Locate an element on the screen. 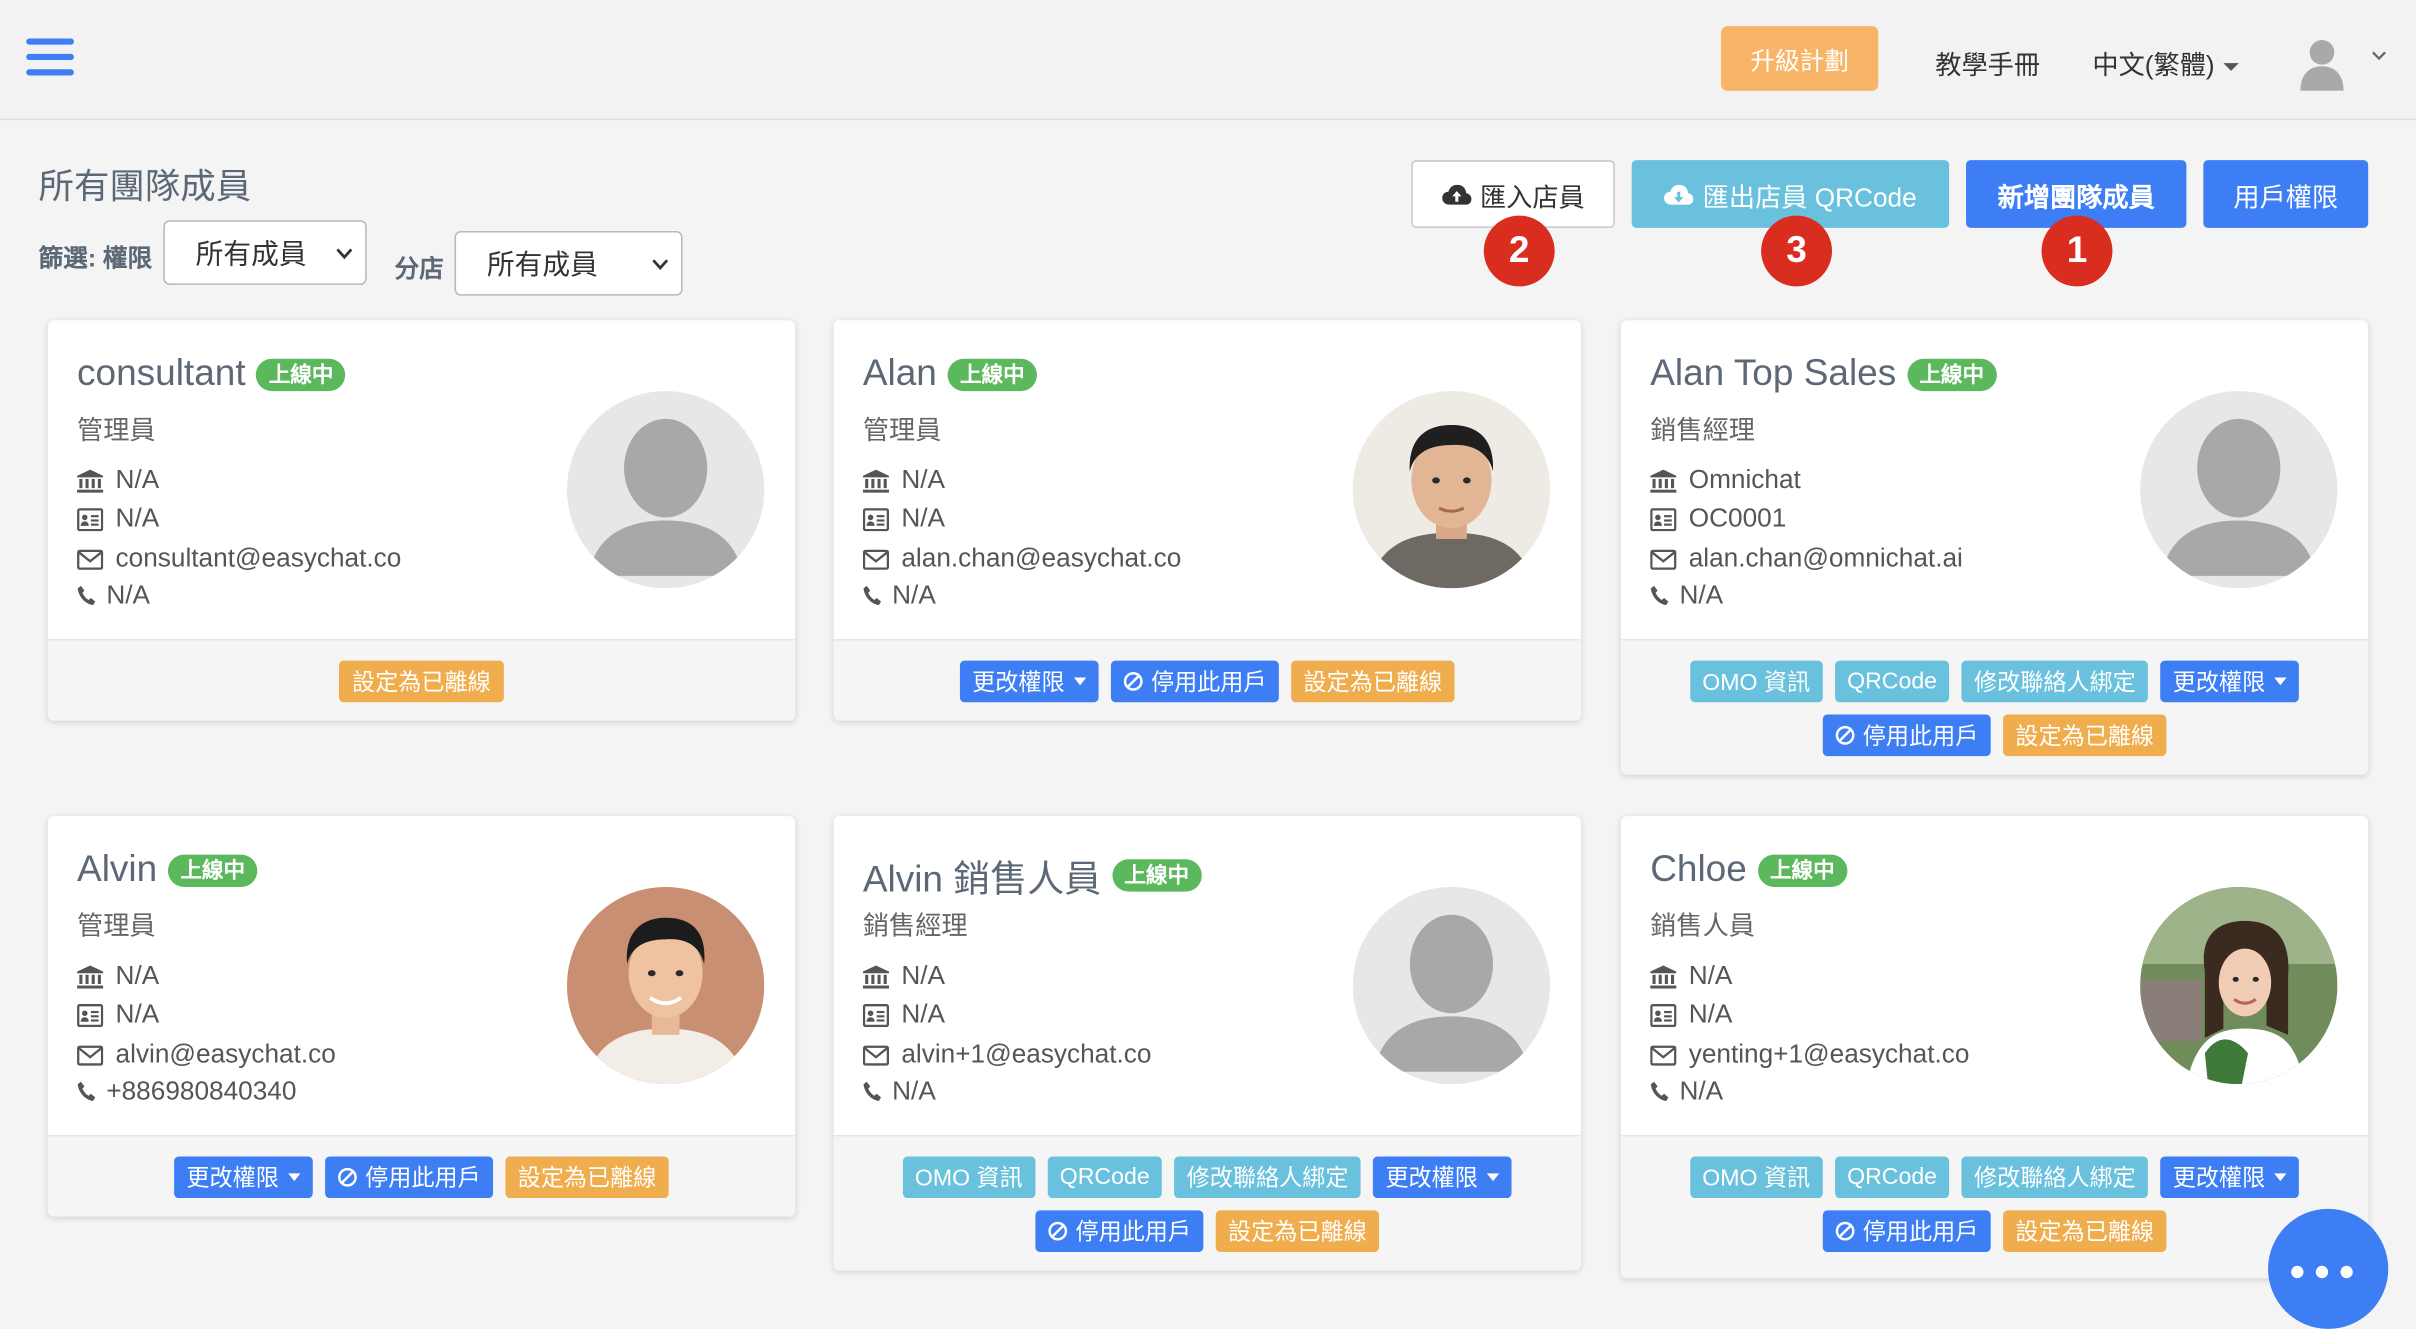 The height and width of the screenshot is (1329, 2416). top-bar: 升級計劃 教學手冊 中文(繁體) is located at coordinates (1208, 60).